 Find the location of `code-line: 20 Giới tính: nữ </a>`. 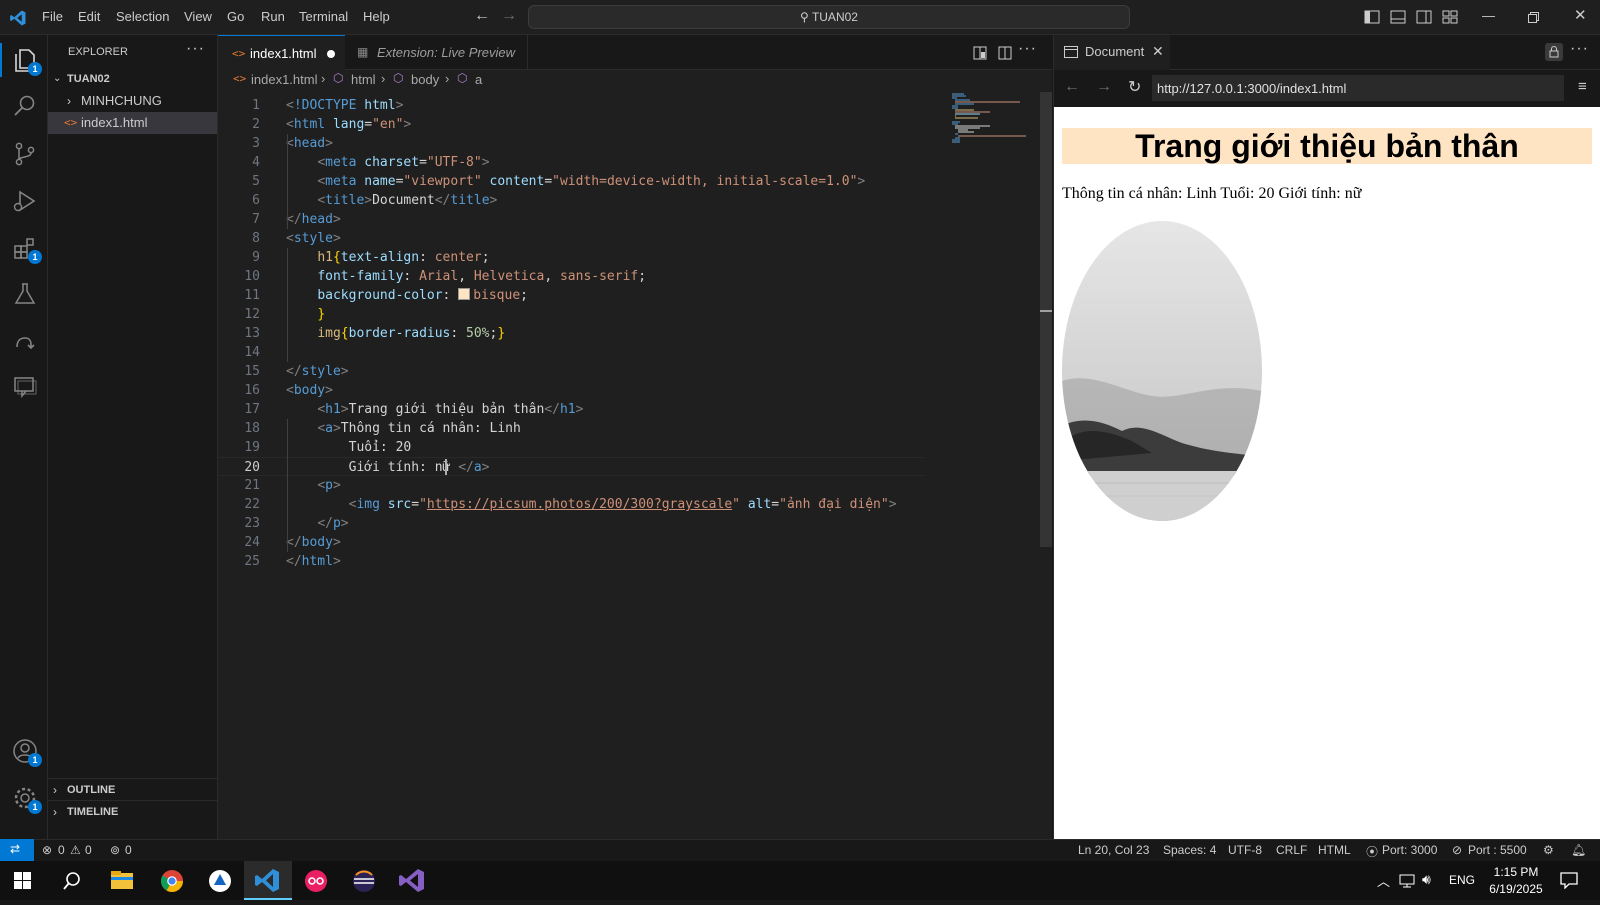

code-line: 20 Giới tính: nữ </a> is located at coordinates (571, 466).